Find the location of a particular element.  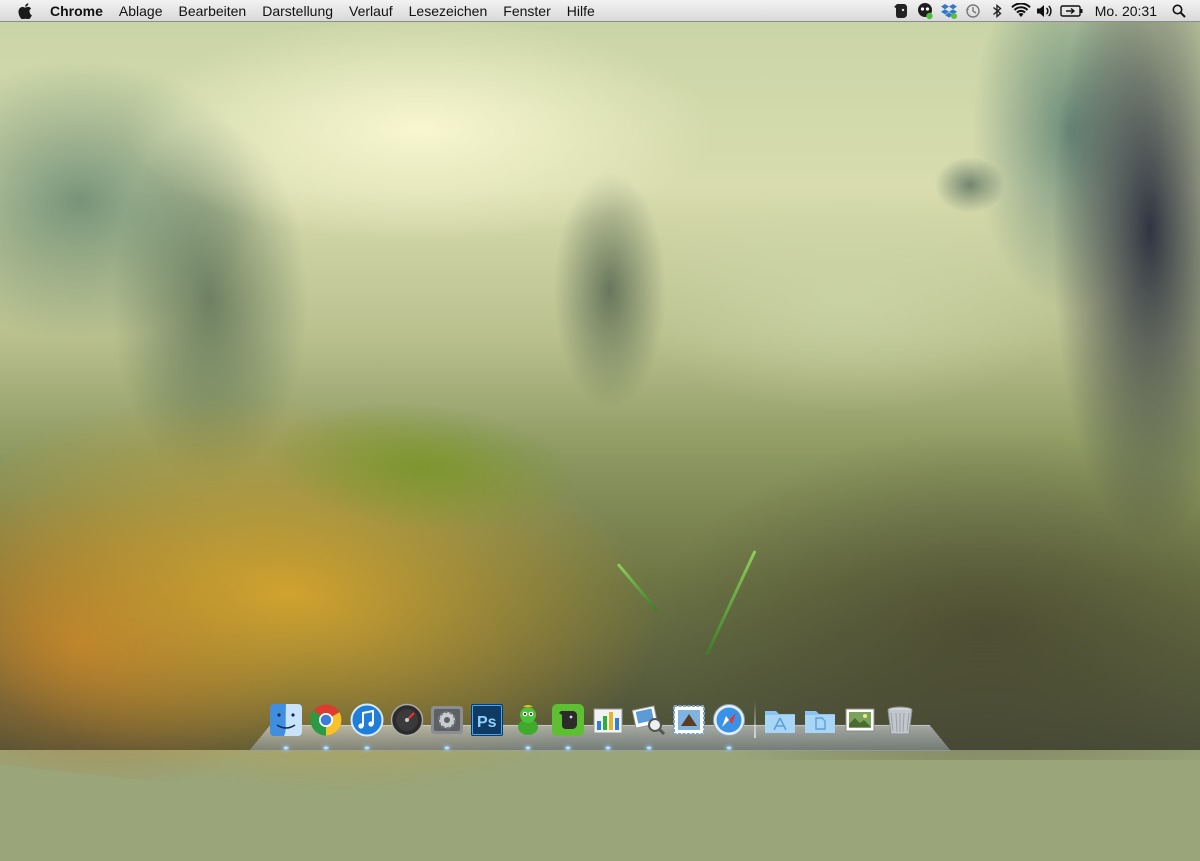

photoshop-icon: Ps is located at coordinates (487, 720).